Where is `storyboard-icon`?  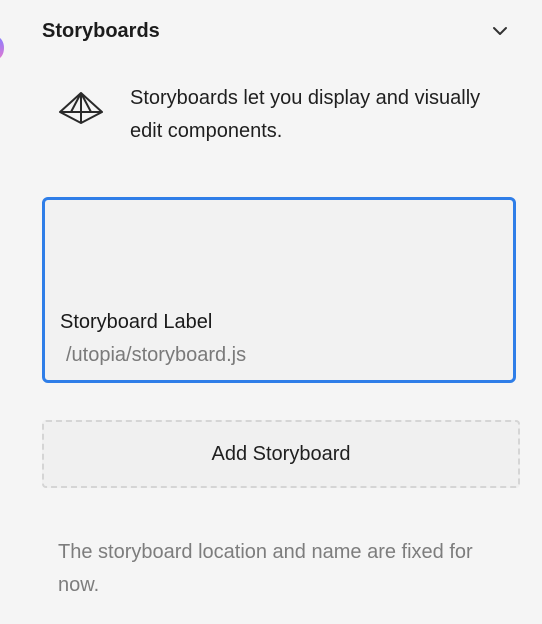
storyboard-icon is located at coordinates (81, 108).